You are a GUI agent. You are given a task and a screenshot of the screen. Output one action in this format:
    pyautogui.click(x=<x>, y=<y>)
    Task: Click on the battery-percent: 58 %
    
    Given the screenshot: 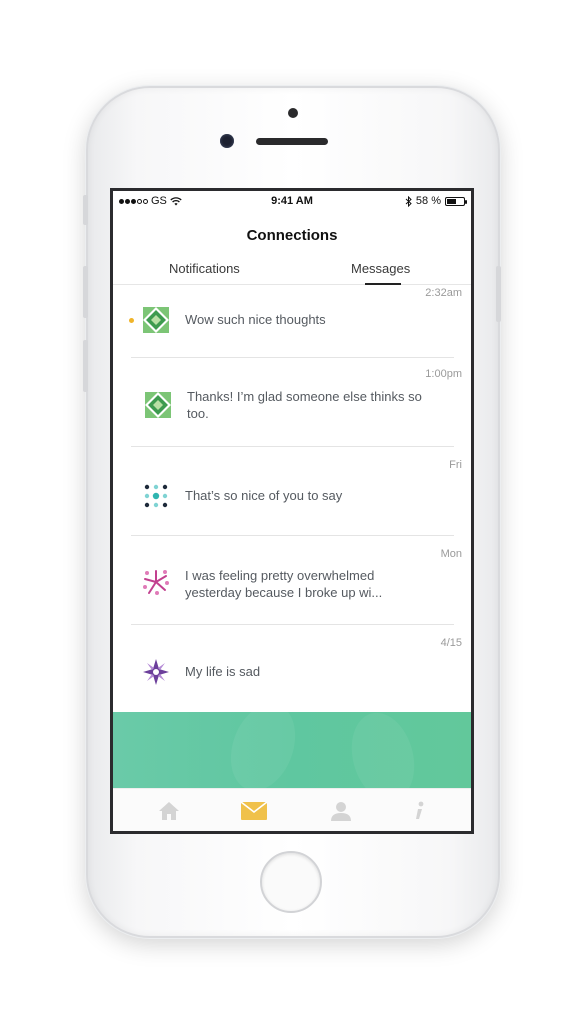 What is the action you would take?
    pyautogui.click(x=428, y=201)
    